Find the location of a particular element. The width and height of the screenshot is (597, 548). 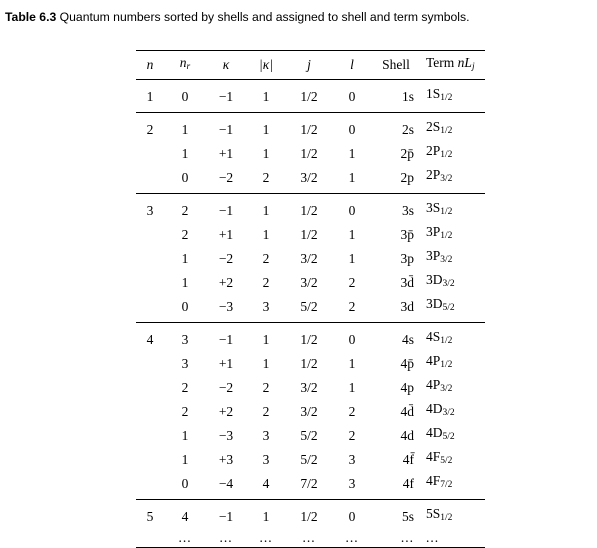

table-row: 3 2 −1 1 1/2 0 3s 3S1/2 is located at coordinates (310, 208).